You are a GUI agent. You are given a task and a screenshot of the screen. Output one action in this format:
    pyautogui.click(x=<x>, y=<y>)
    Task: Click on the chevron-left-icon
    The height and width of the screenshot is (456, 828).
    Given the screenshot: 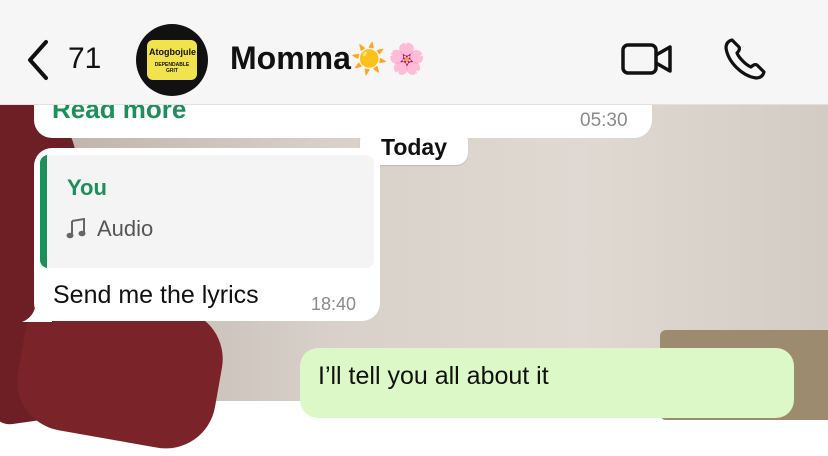 What is the action you would take?
    pyautogui.click(x=44, y=60)
    